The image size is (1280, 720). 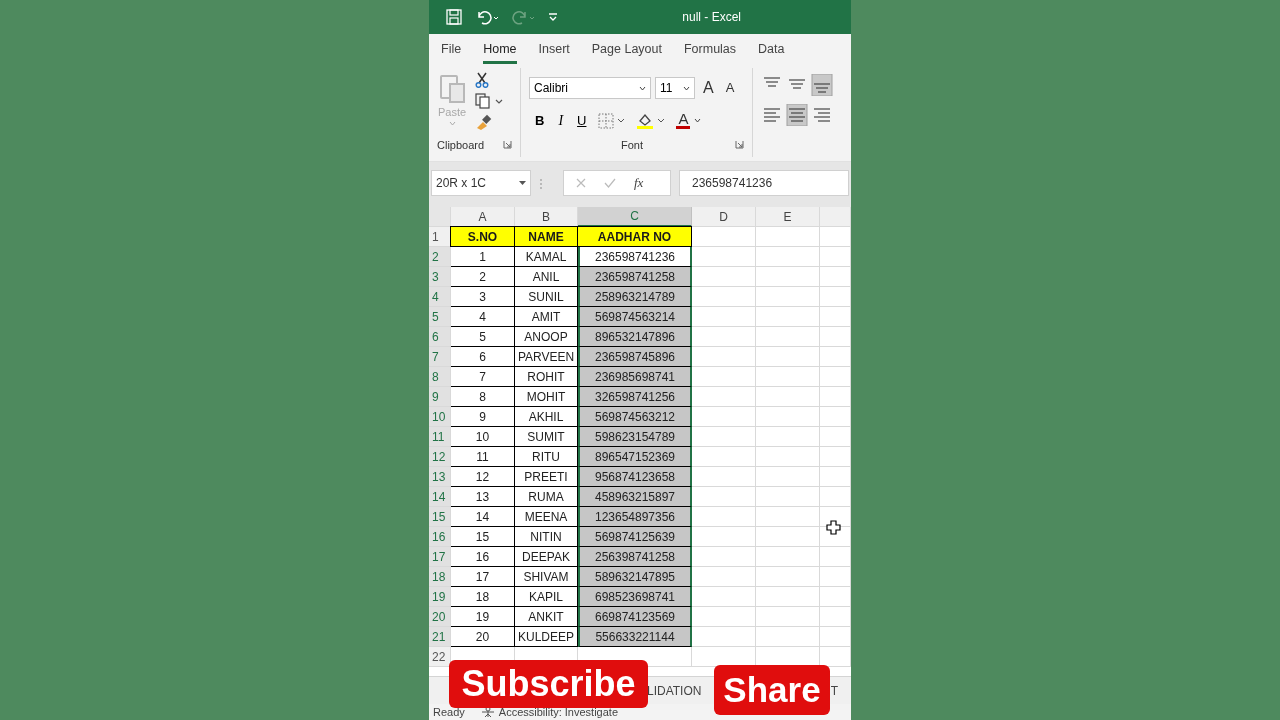 I want to click on row-header: 18, so click(x=440, y=577).